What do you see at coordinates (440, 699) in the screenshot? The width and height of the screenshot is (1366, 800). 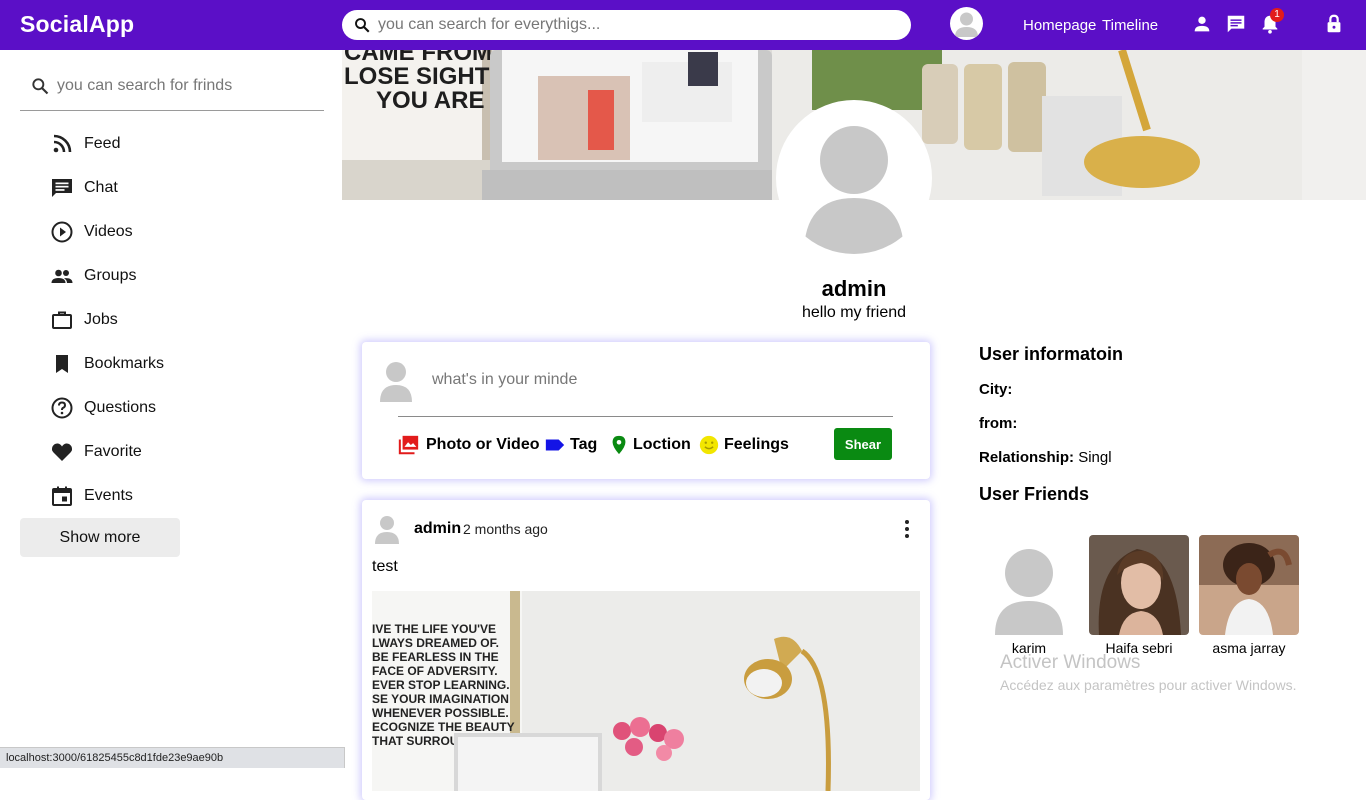 I see `post-poster-line: SE YOUR IMAGINATION` at bounding box center [440, 699].